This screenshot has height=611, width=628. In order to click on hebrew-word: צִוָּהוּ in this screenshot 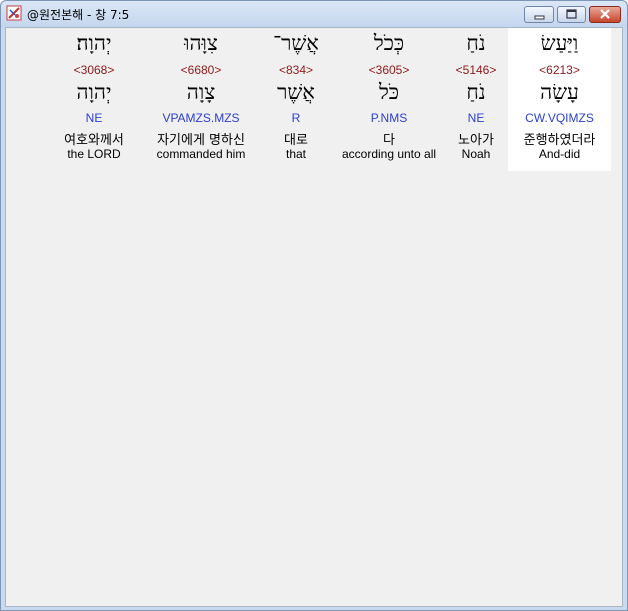, I will do `click(201, 43)`.